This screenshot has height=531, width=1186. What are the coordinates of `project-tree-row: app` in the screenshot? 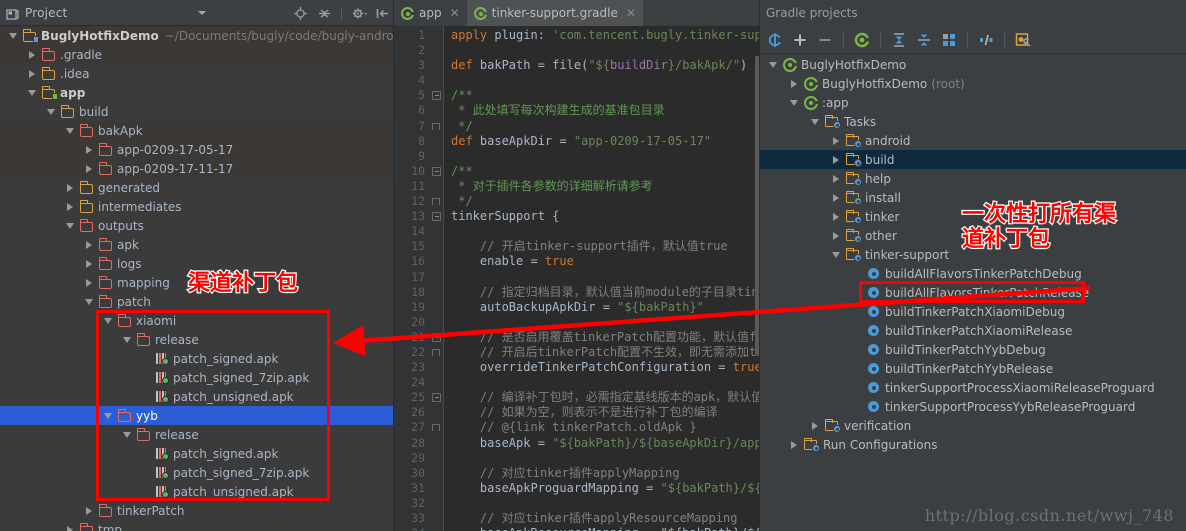 It's located at (197, 92).